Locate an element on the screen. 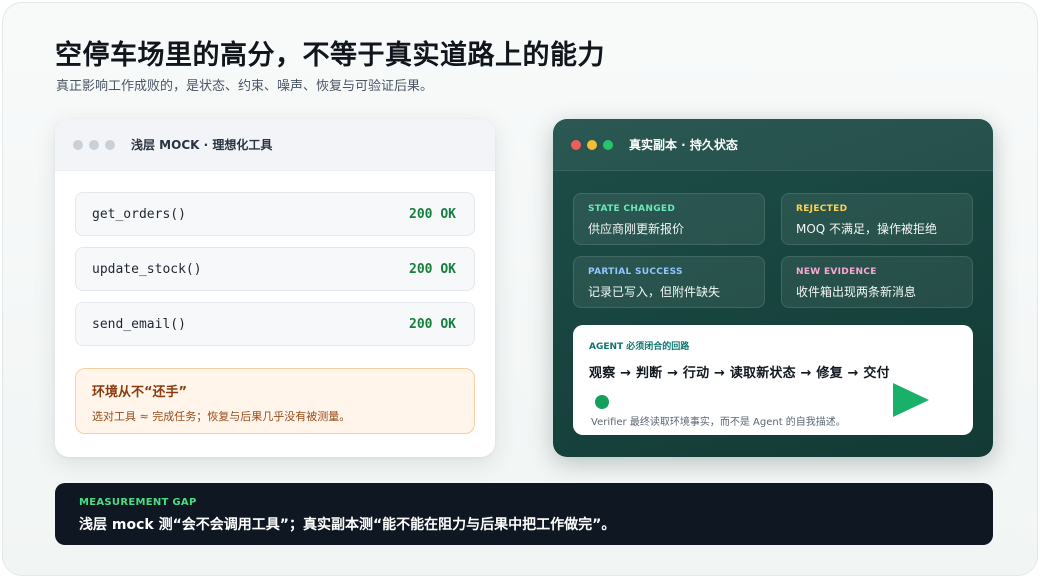 This screenshot has width=1040, height=578. mock-panel-titlebar: 浅层 MOCK · 理想化工具 is located at coordinates (275, 145).